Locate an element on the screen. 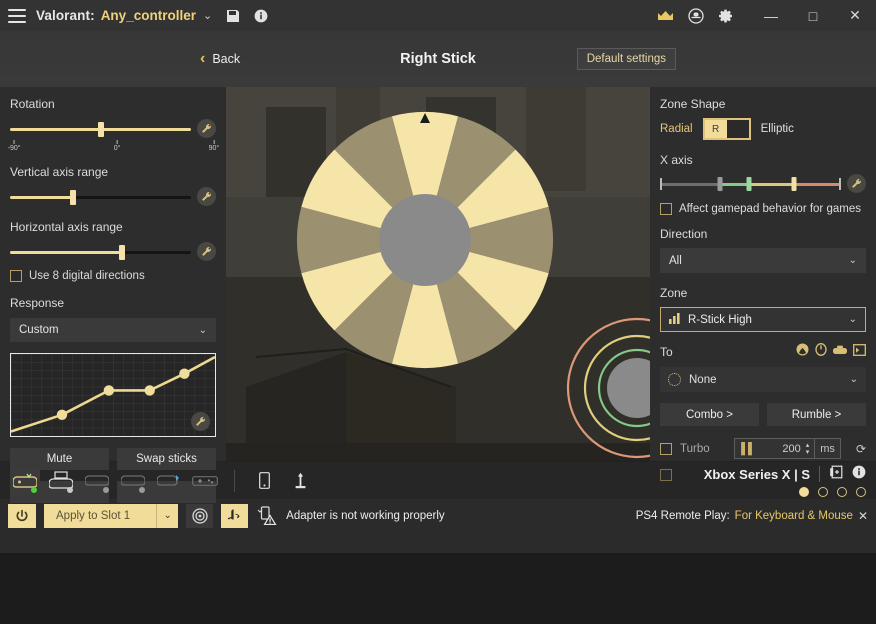 The image size is (876, 624). x-axis-wrench-icon is located at coordinates (856, 183).